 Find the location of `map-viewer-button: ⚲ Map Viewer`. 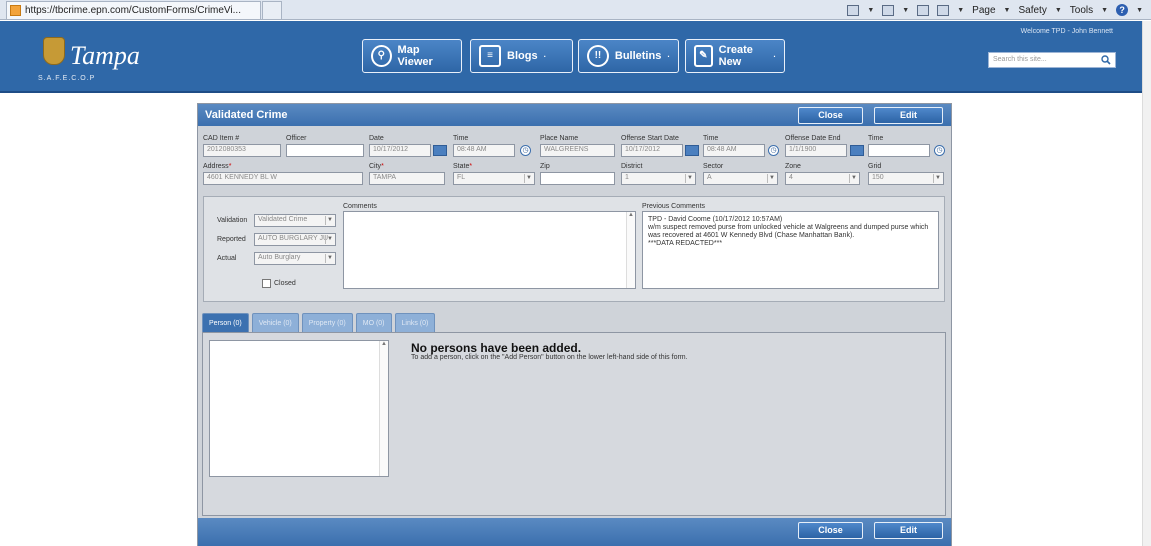

map-viewer-button: ⚲ Map Viewer is located at coordinates (412, 56).